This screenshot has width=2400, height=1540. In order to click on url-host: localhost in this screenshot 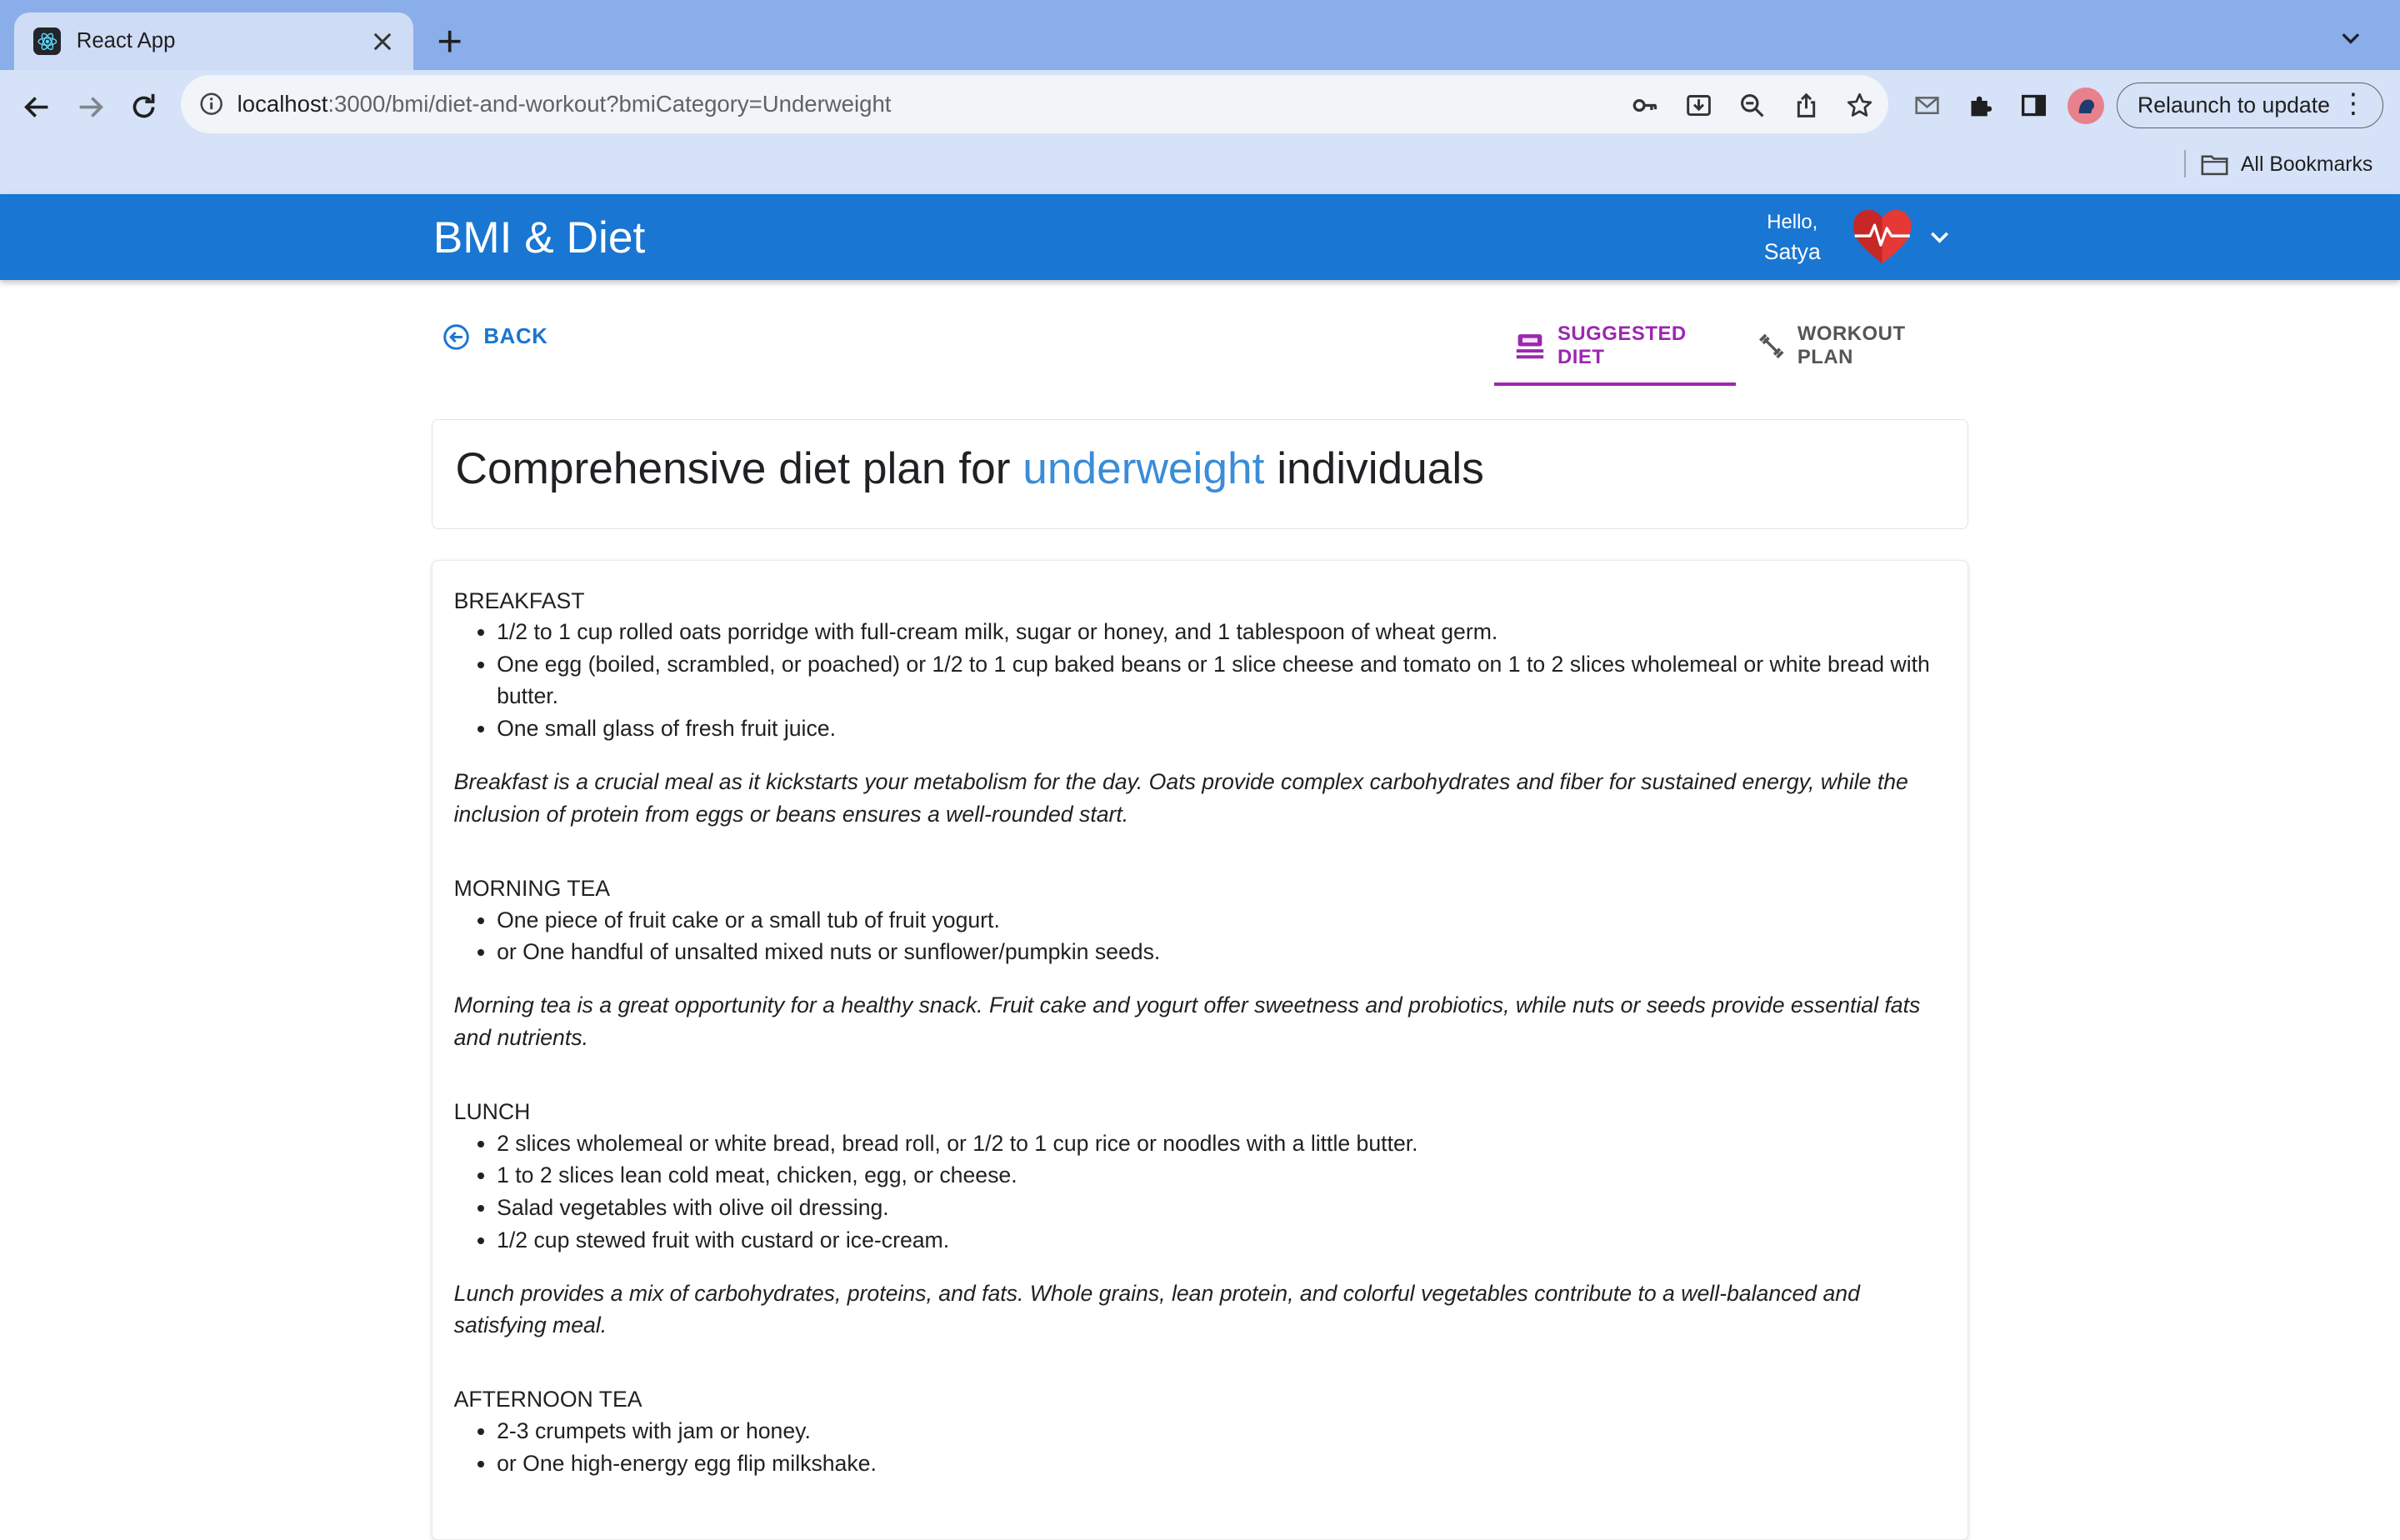, I will do `click(282, 103)`.